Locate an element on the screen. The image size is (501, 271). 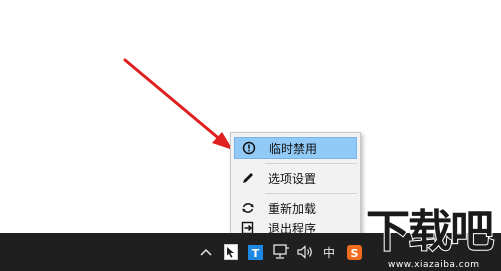
menu-item-options: 选项设置 is located at coordinates (295, 178).